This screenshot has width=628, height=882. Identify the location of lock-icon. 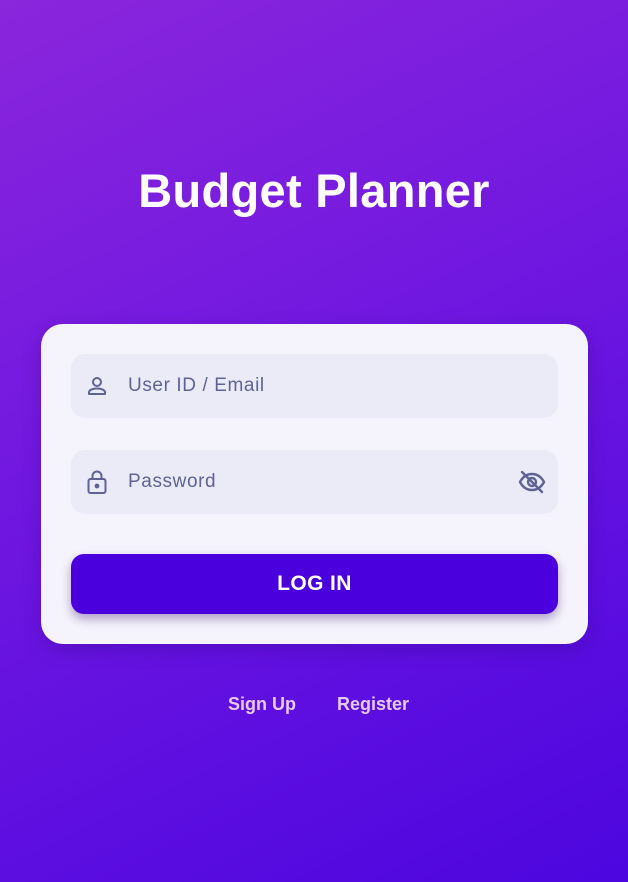
(97, 482).